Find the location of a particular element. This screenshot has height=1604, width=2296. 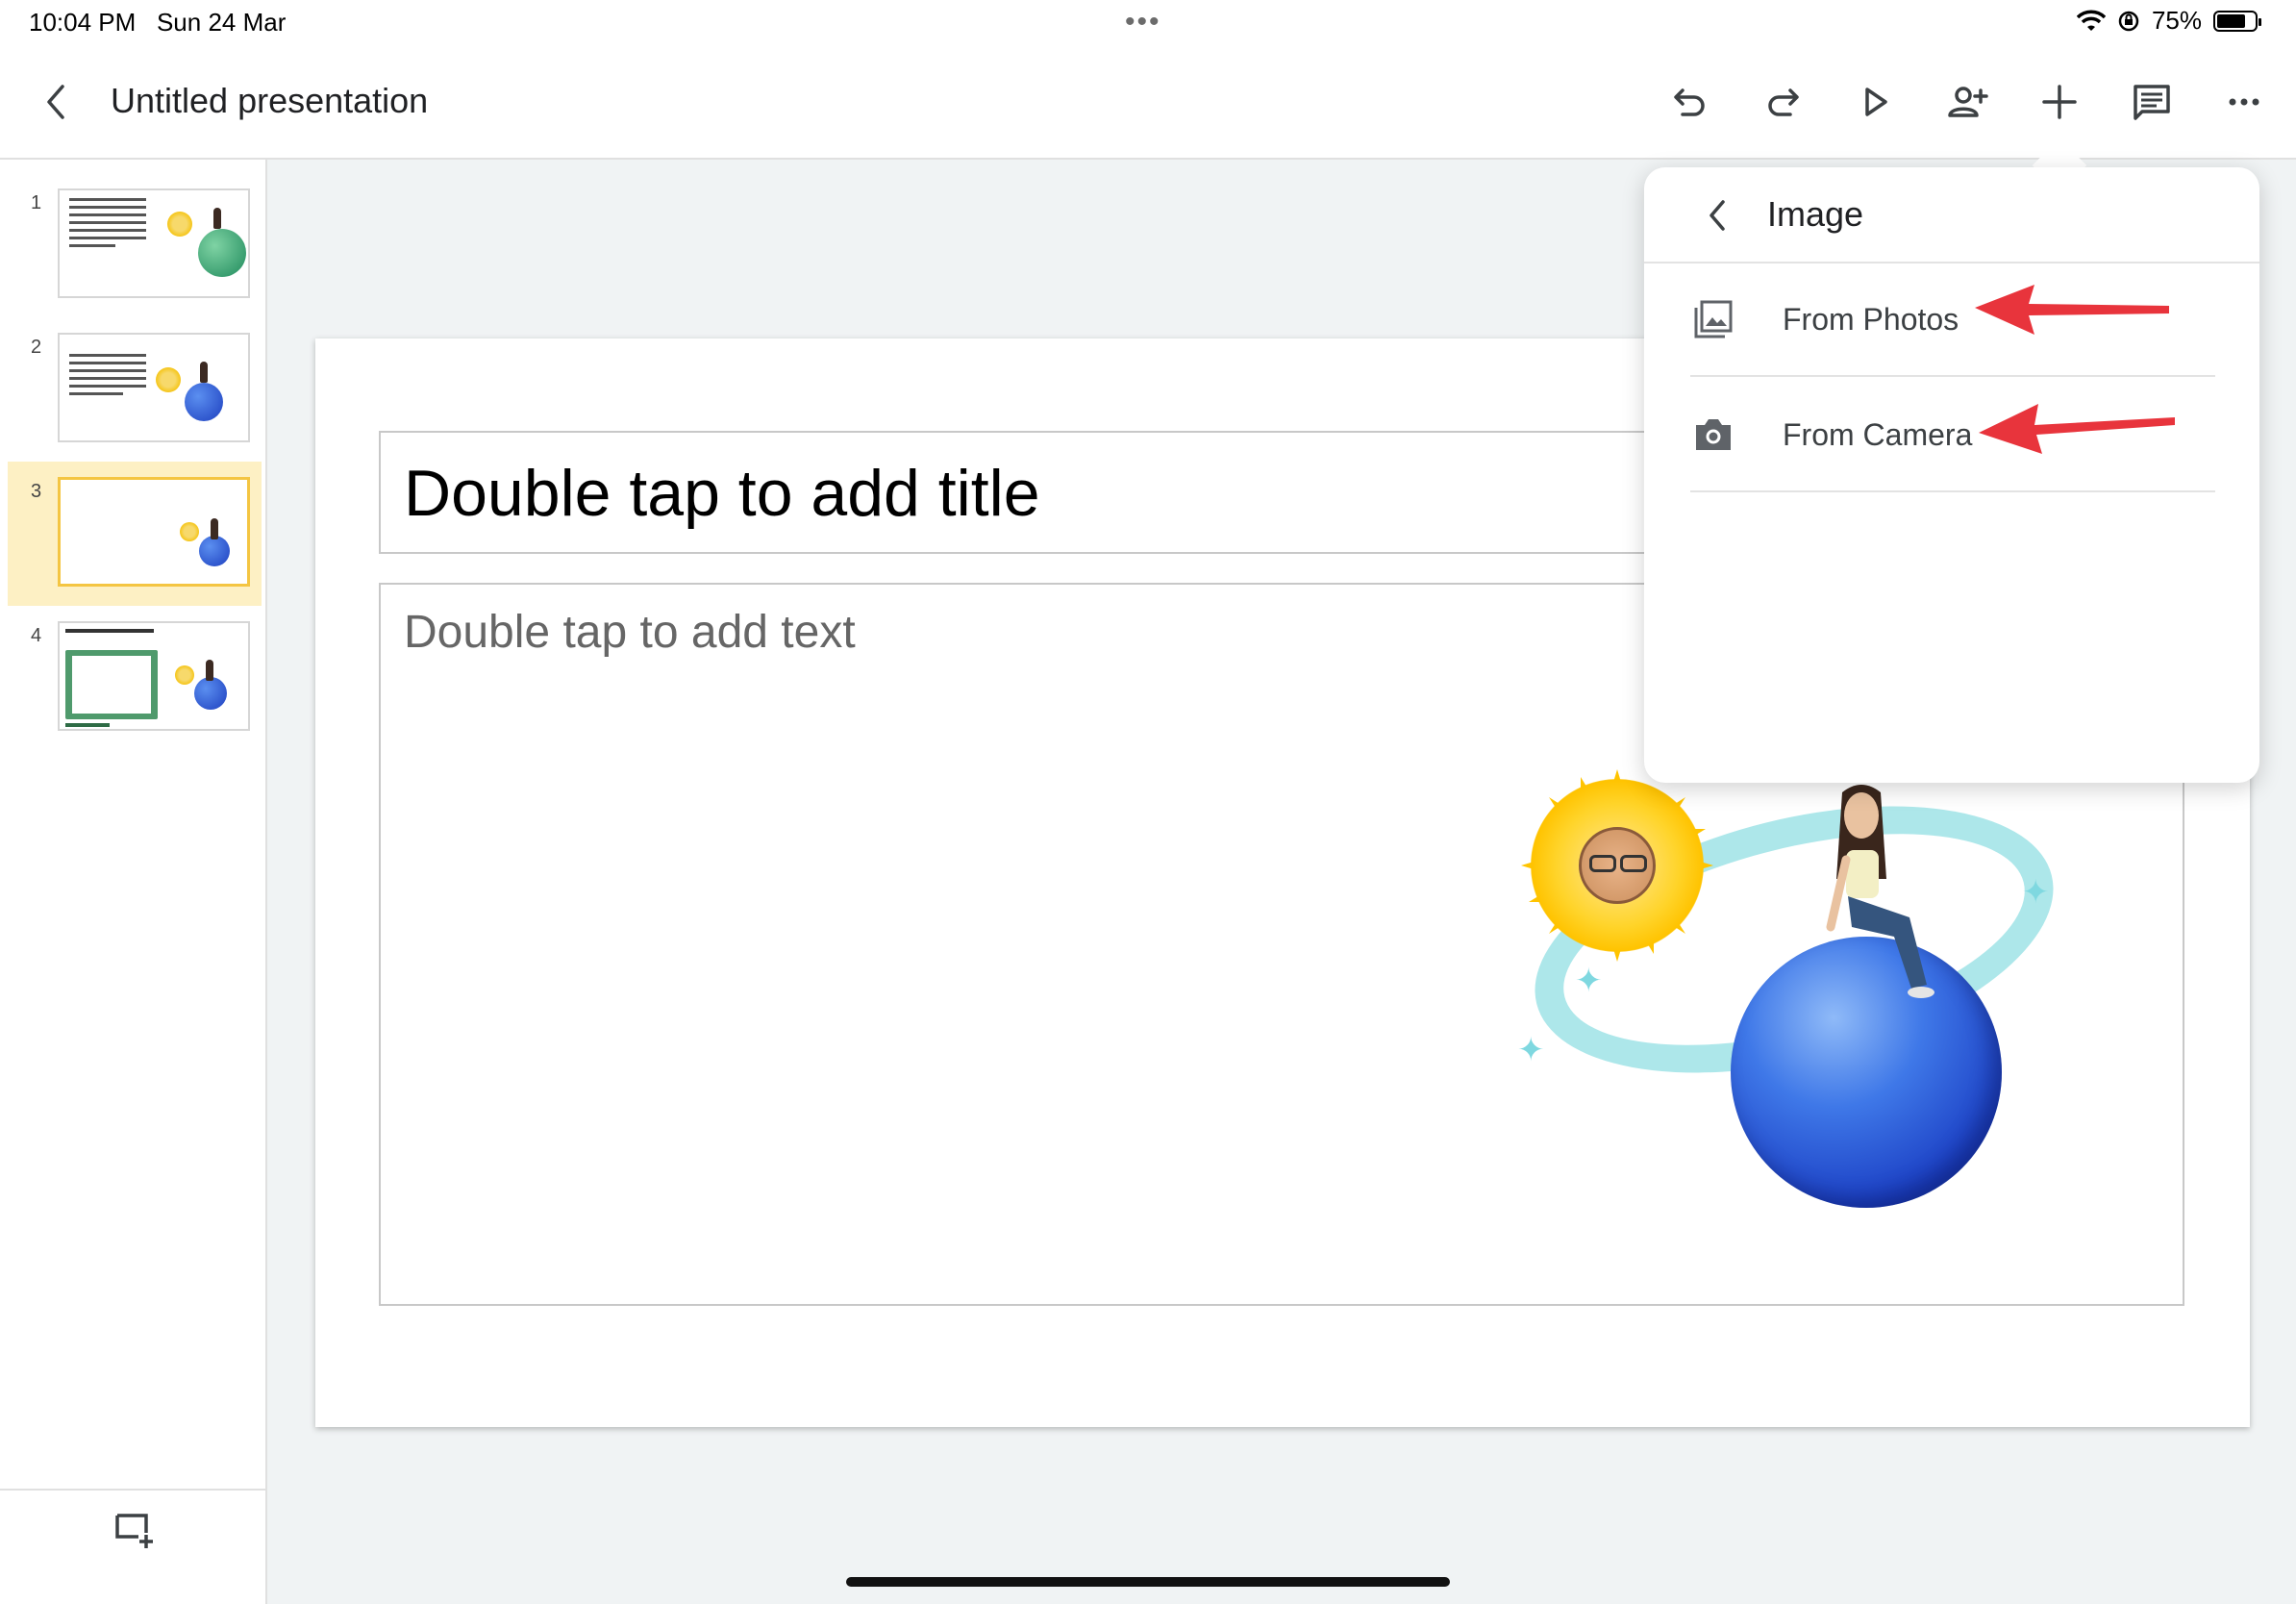

undo-button is located at coordinates (1690, 102).